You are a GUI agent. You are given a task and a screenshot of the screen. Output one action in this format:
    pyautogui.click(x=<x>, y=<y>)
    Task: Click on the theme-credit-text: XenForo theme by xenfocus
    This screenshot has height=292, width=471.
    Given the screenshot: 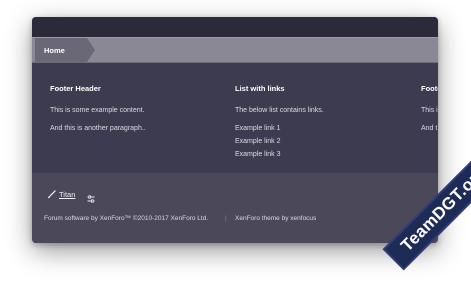 What is the action you would take?
    pyautogui.click(x=276, y=218)
    